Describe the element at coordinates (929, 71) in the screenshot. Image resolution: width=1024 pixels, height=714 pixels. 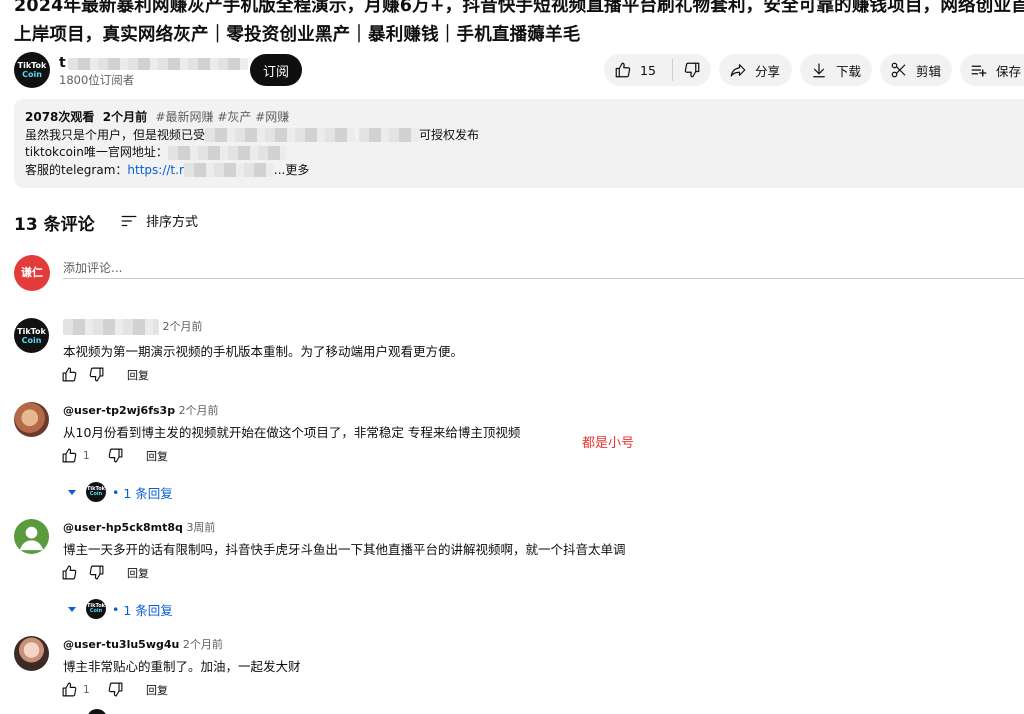
I see `clip-label: 剪辑` at that location.